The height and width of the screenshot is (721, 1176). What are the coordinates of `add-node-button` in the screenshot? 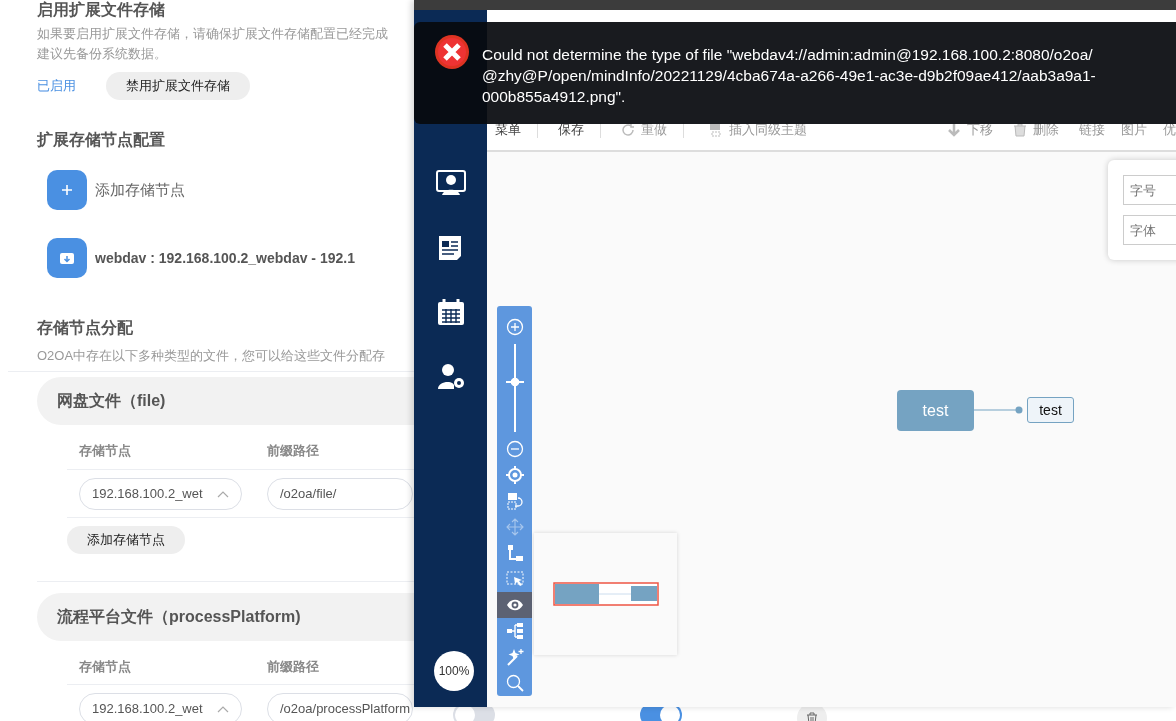 It's located at (67, 190).